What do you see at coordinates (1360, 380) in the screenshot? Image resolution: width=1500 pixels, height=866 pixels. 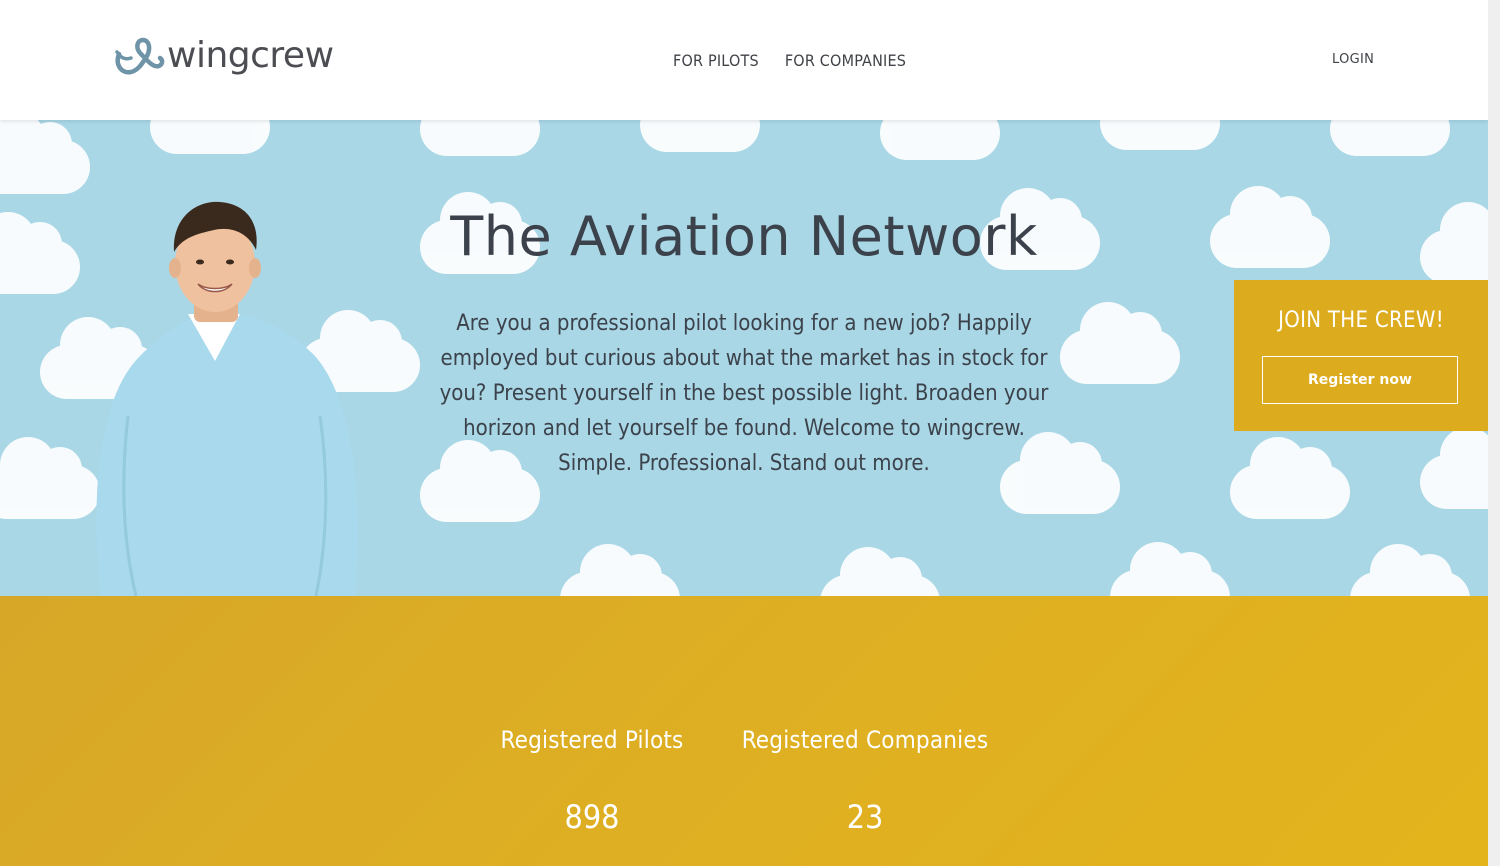 I see `register-now-button: Register now` at bounding box center [1360, 380].